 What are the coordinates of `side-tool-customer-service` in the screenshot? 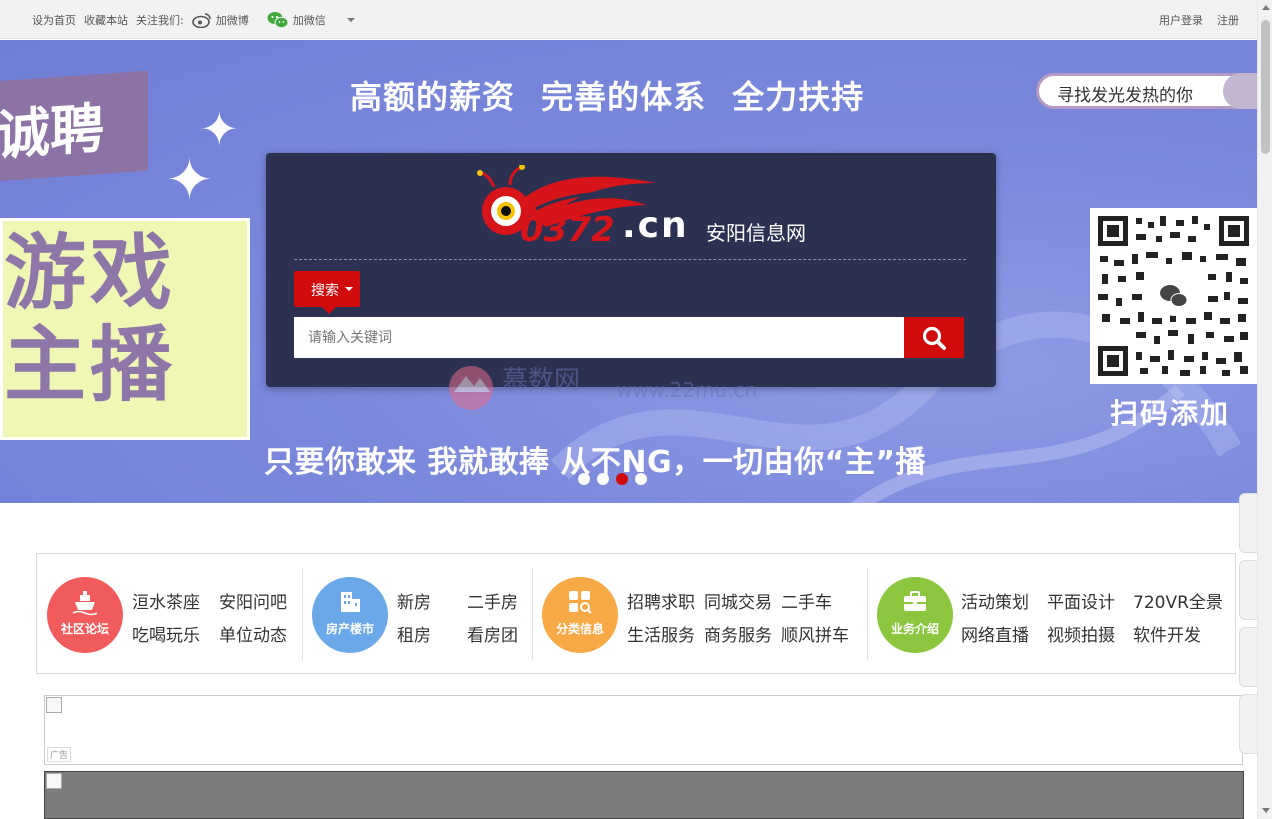 It's located at (1248, 523).